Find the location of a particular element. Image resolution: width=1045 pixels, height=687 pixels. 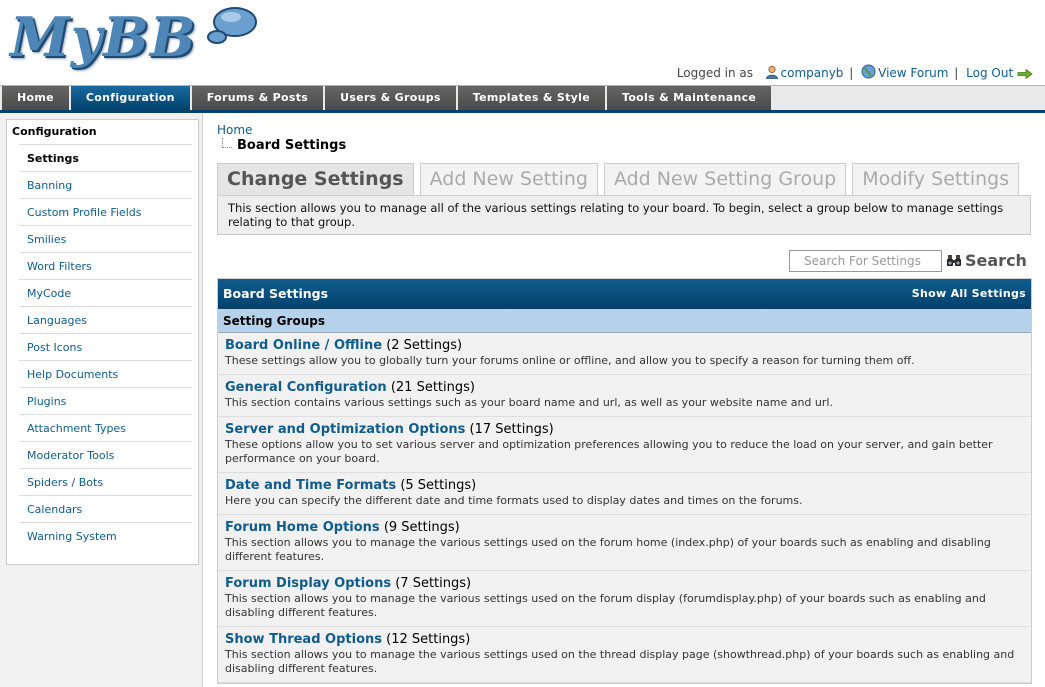

menu-templates-style: Templates & Style is located at coordinates (532, 98).